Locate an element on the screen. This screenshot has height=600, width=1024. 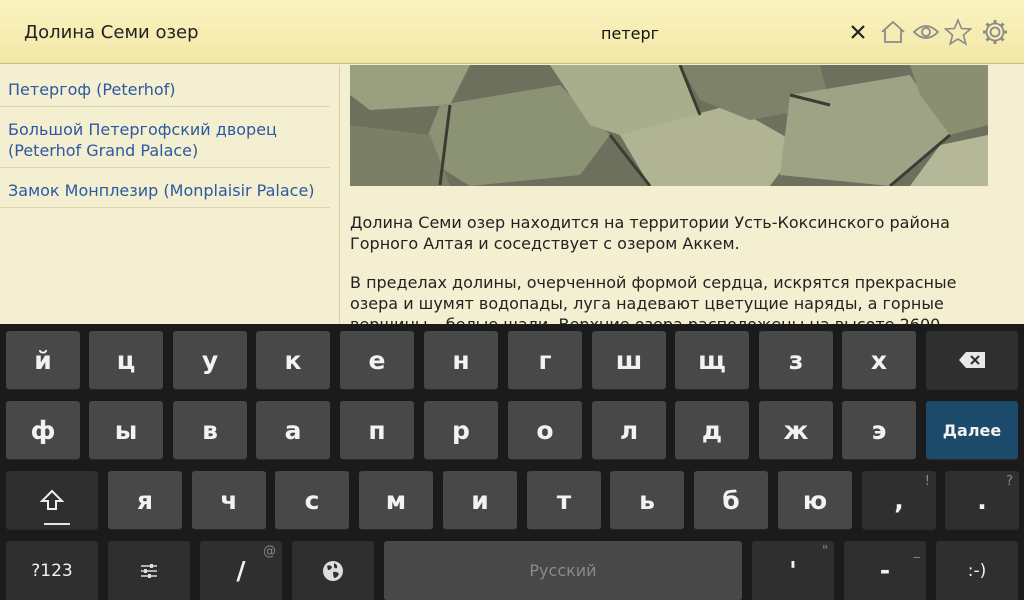
globe-icon is located at coordinates (333, 570).